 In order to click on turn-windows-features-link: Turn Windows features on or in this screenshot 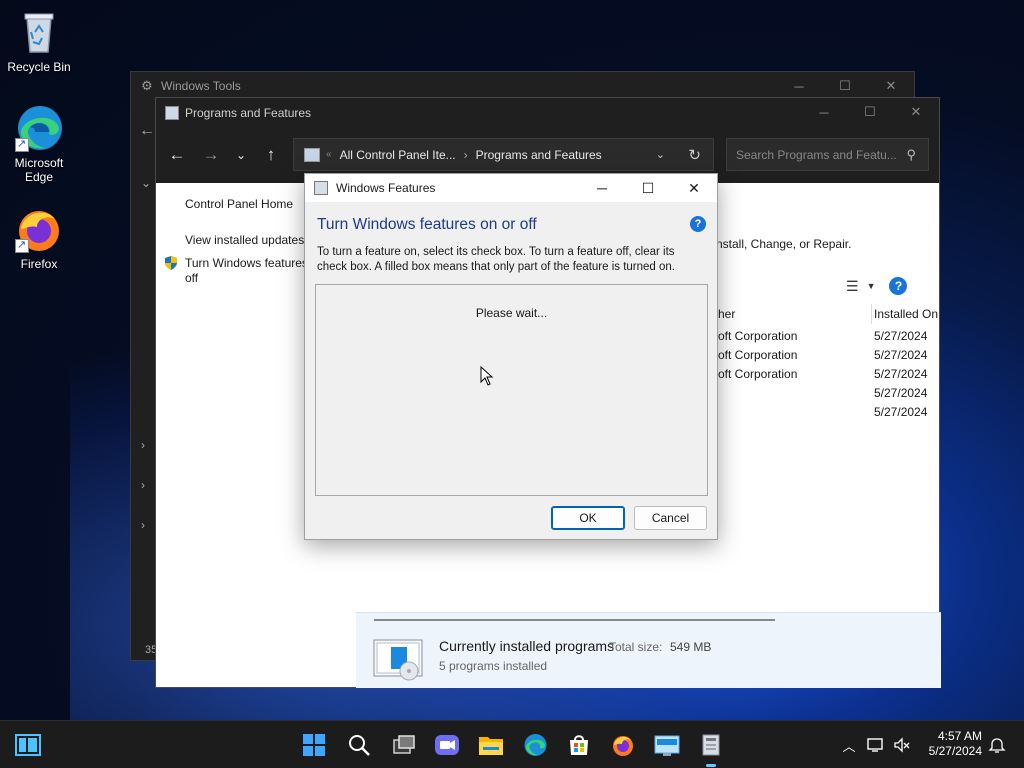, I will do `click(247, 263)`.